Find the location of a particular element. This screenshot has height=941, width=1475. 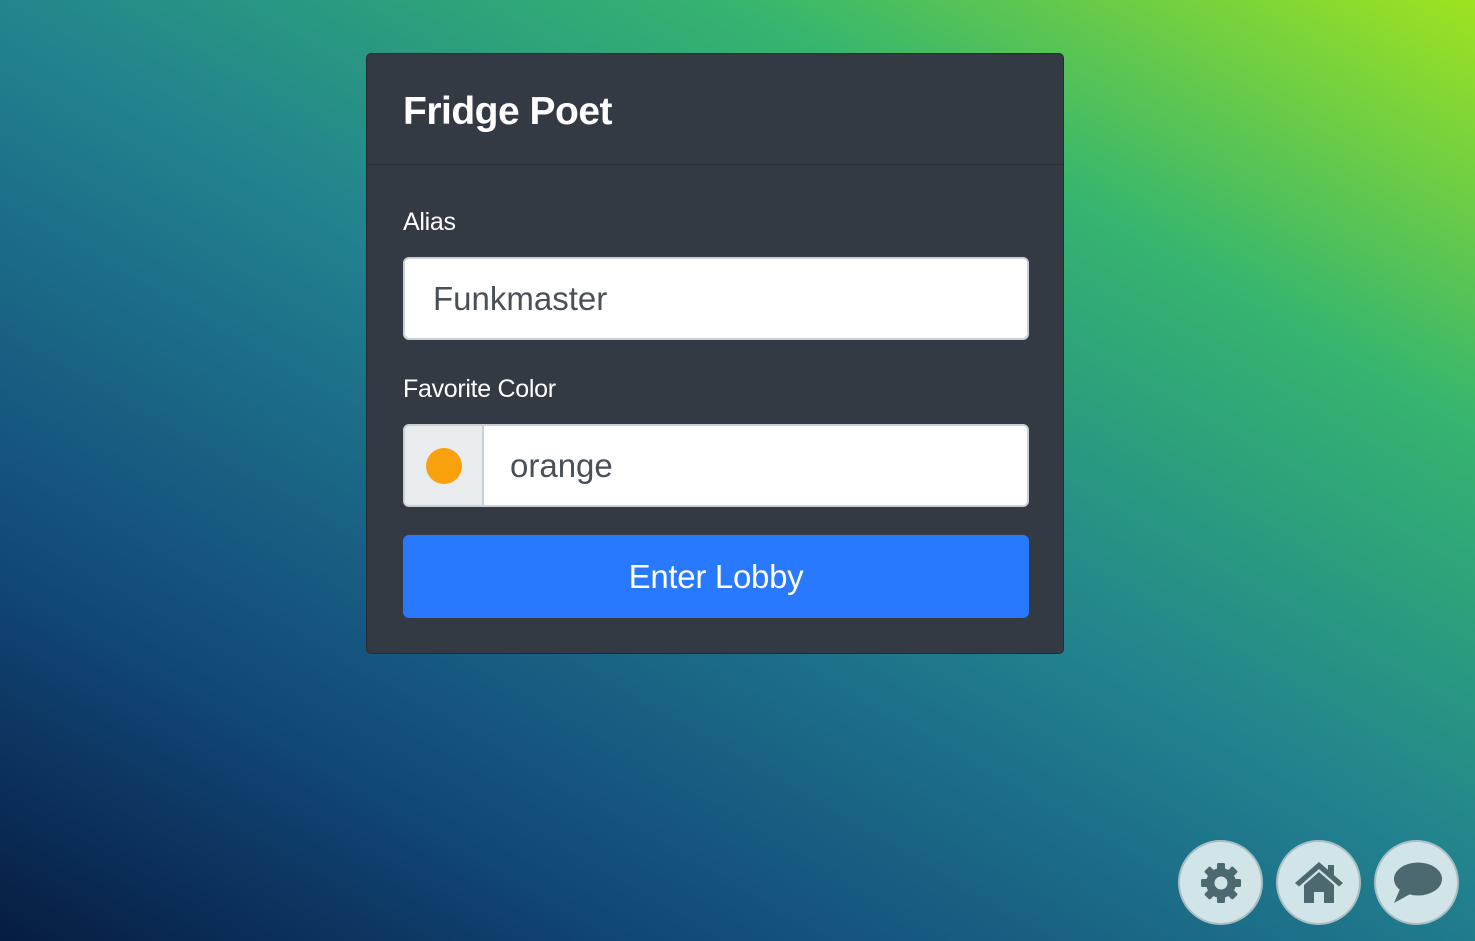

chat-bubble-icon is located at coordinates (1417, 882).